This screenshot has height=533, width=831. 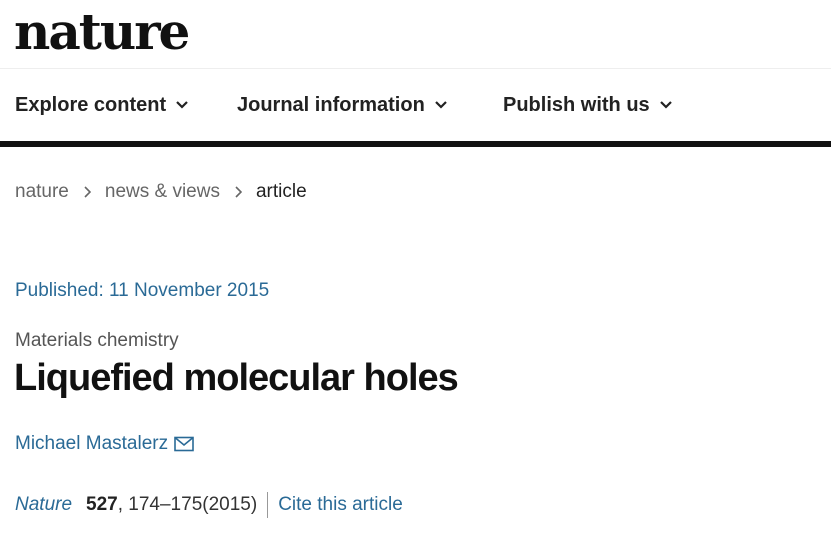 I want to click on author-line: Michael Mastalerz, so click(x=104, y=444).